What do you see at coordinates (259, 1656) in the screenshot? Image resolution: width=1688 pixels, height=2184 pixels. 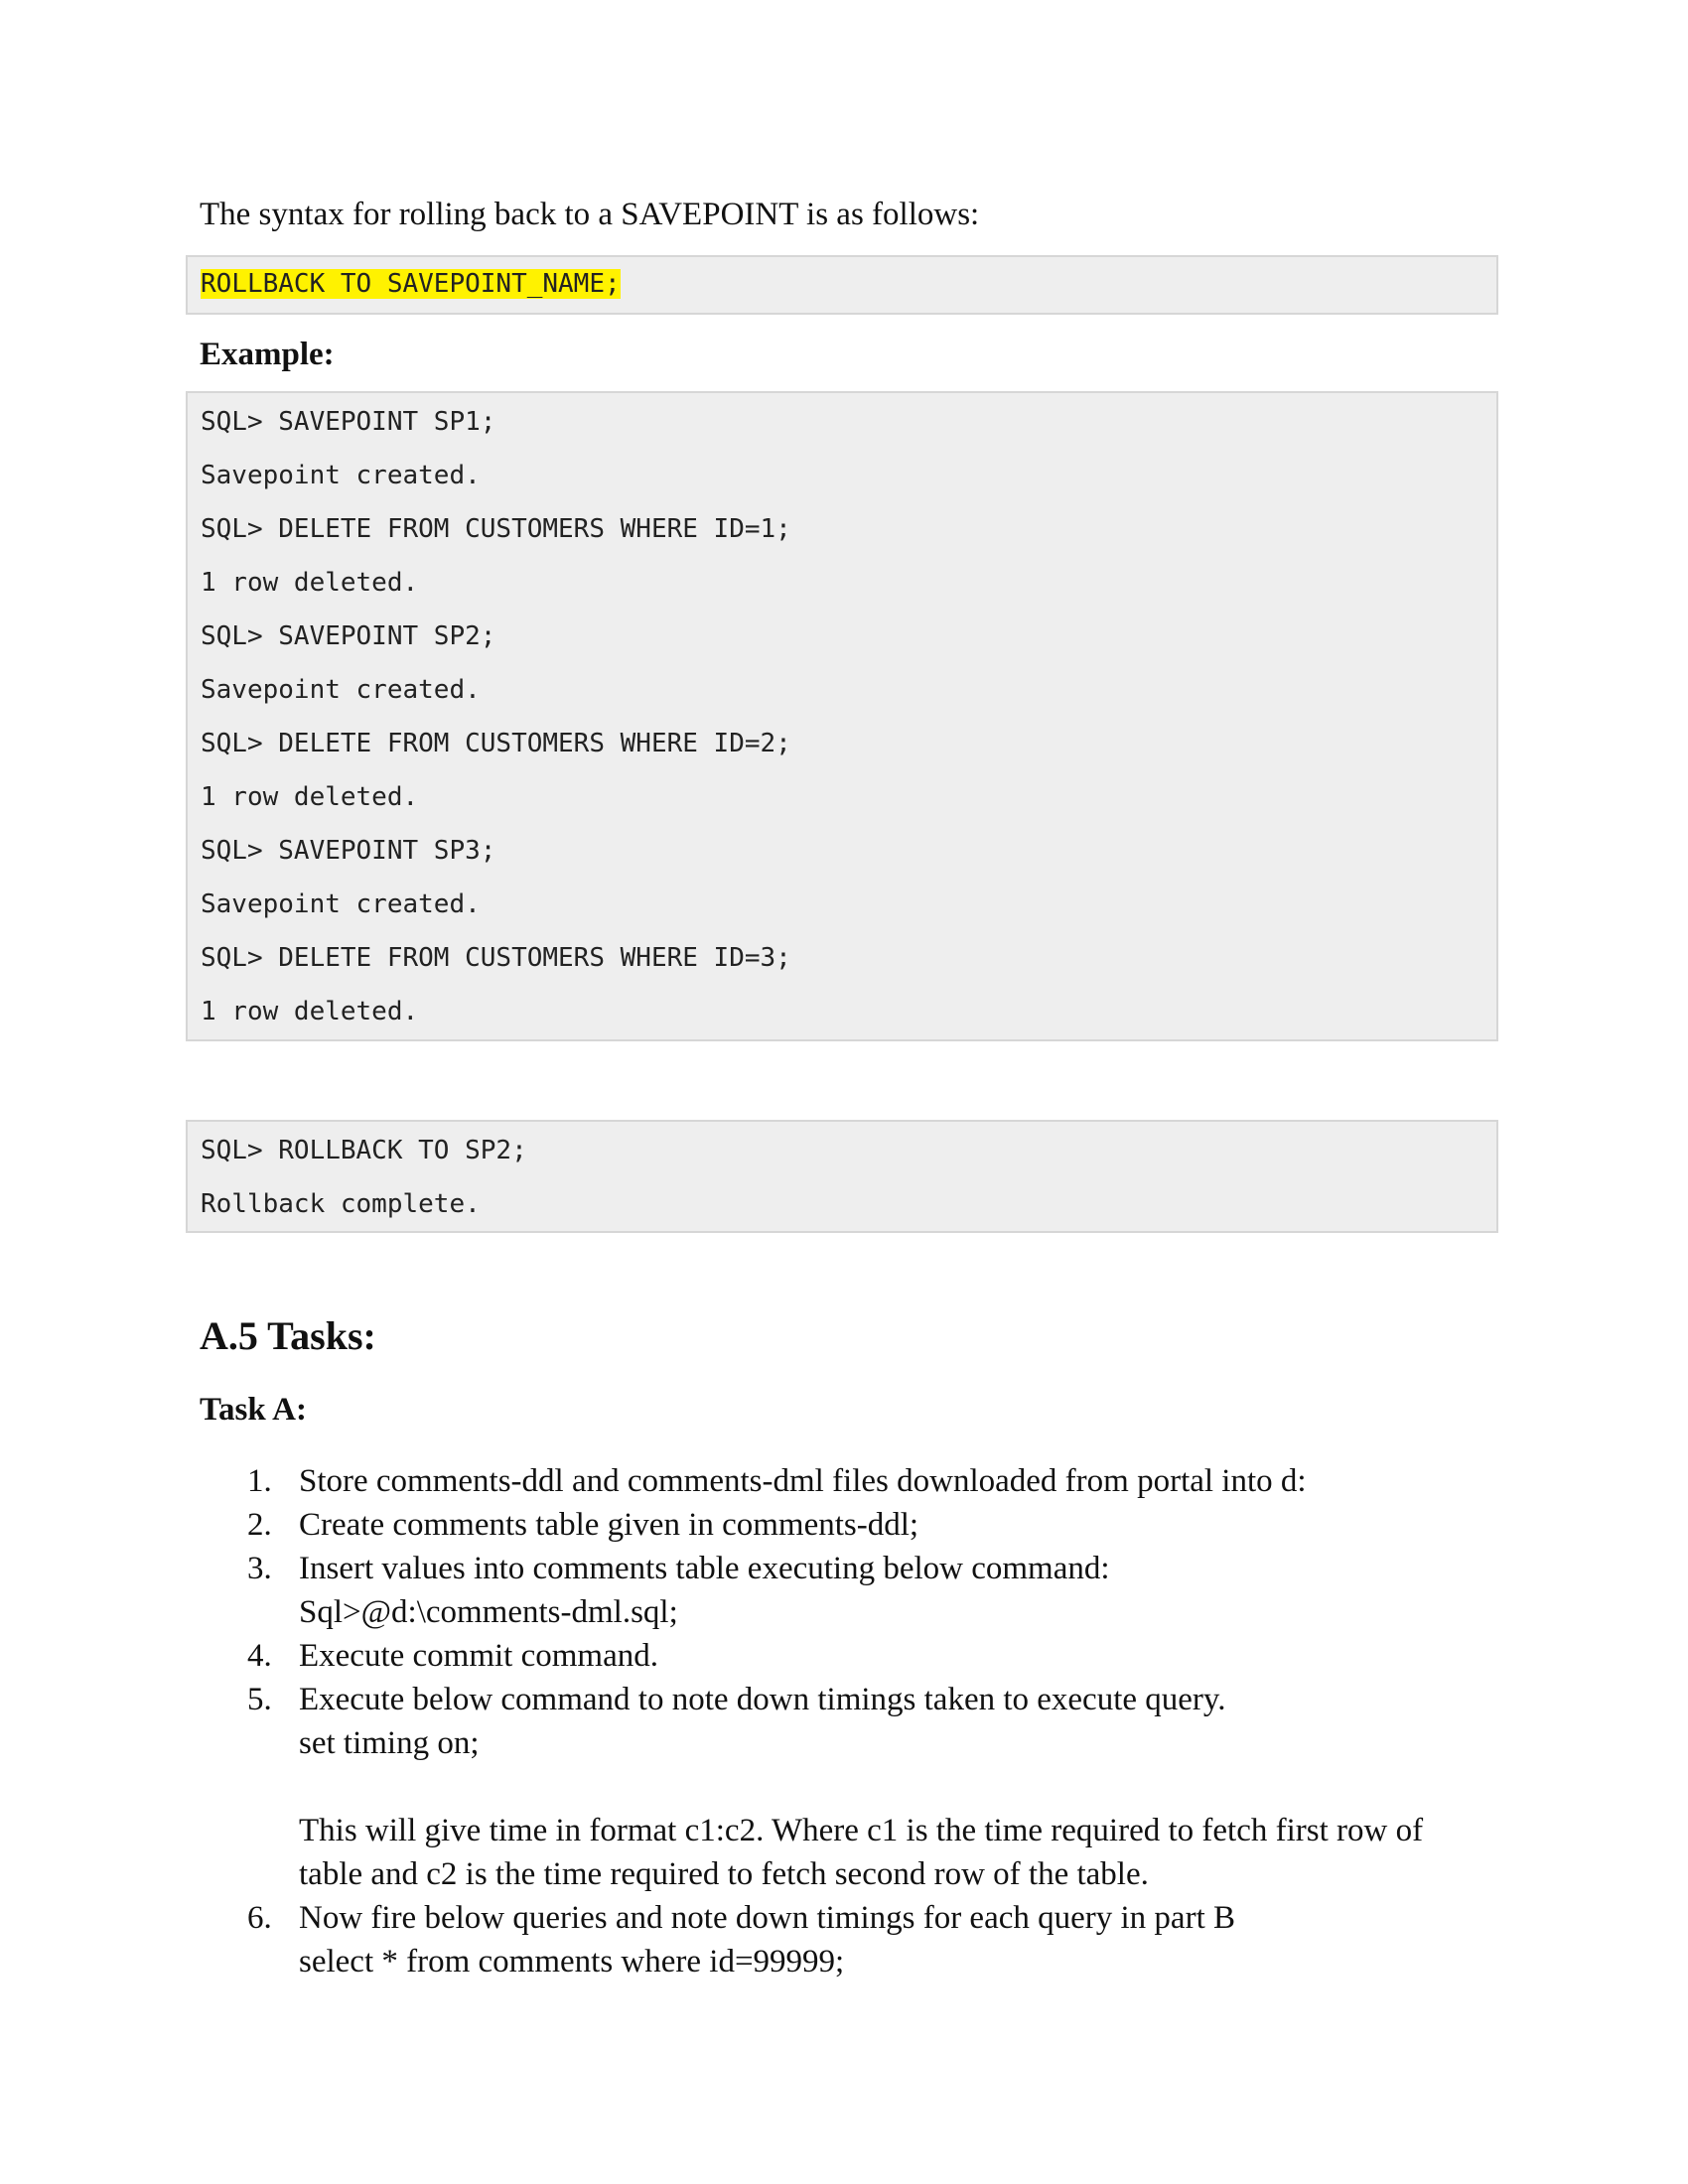 I see `task-number: 4.` at bounding box center [259, 1656].